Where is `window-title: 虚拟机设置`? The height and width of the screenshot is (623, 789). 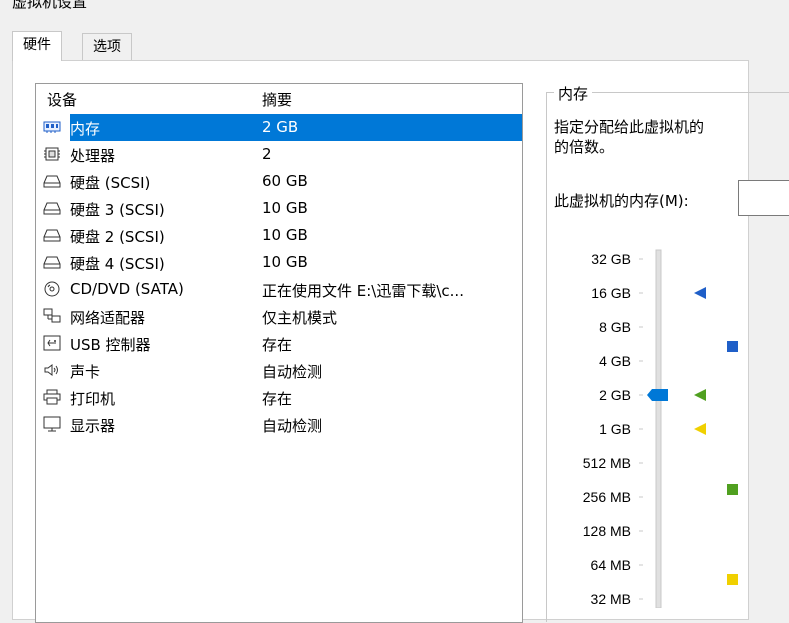
window-title: 虚拟机设置 is located at coordinates (50, 5).